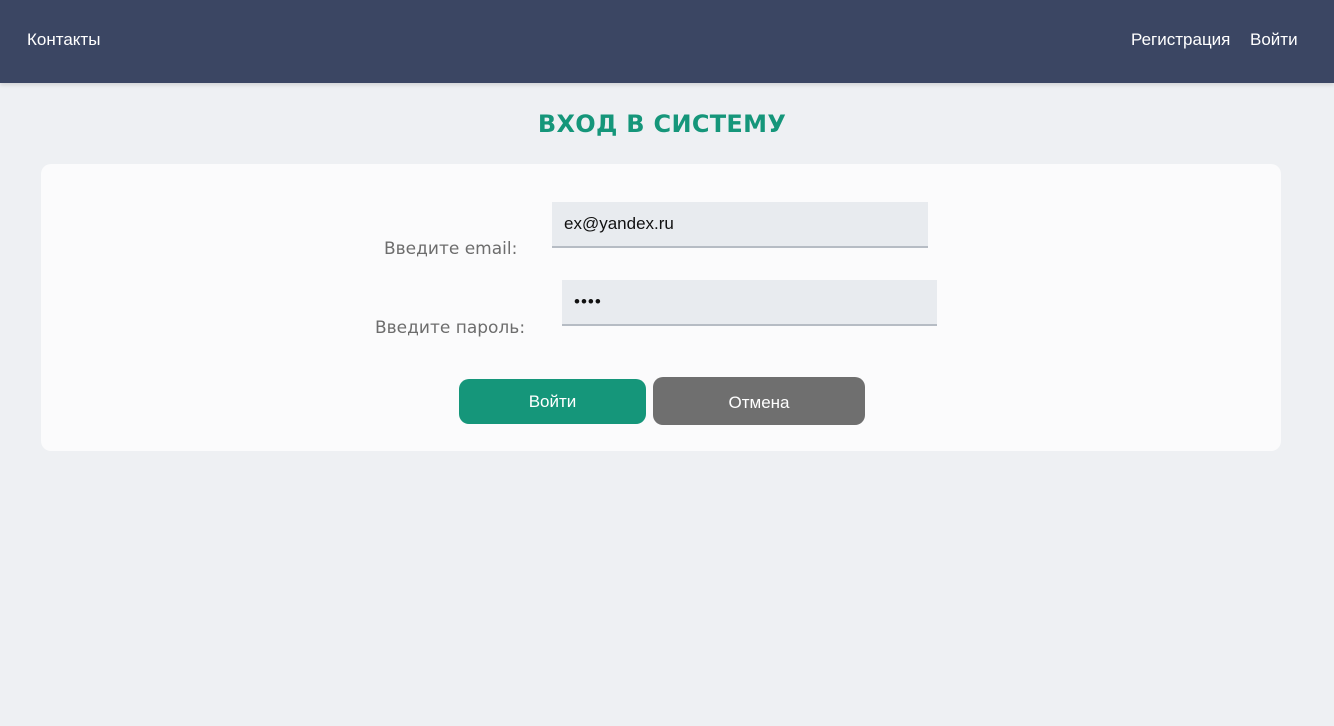 This screenshot has height=726, width=1334. I want to click on page-title: ВХОД В СИСТЕМУ, so click(662, 124).